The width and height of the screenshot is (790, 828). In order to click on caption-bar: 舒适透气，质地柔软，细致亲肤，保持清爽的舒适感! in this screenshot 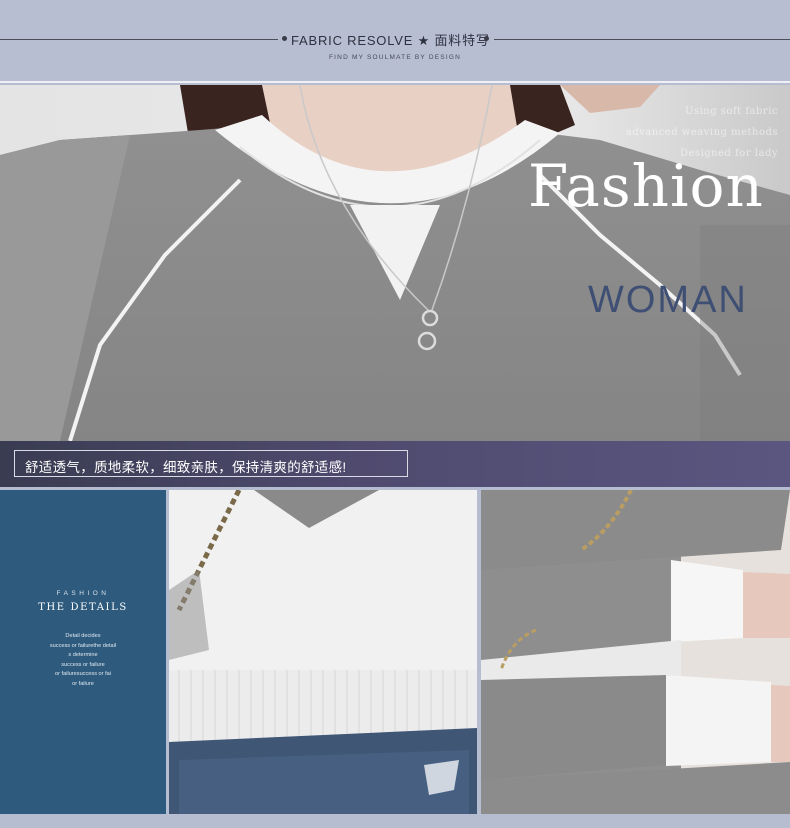, I will do `click(395, 464)`.